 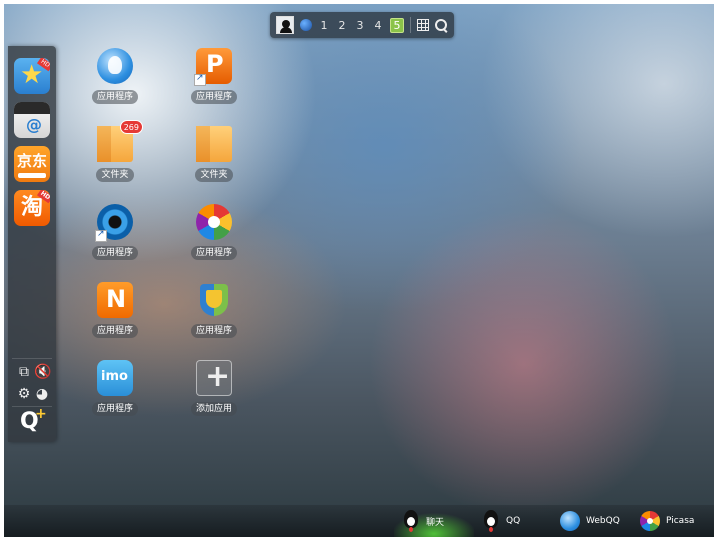 I want to click on workspace-5: 5, so click(x=397, y=25).